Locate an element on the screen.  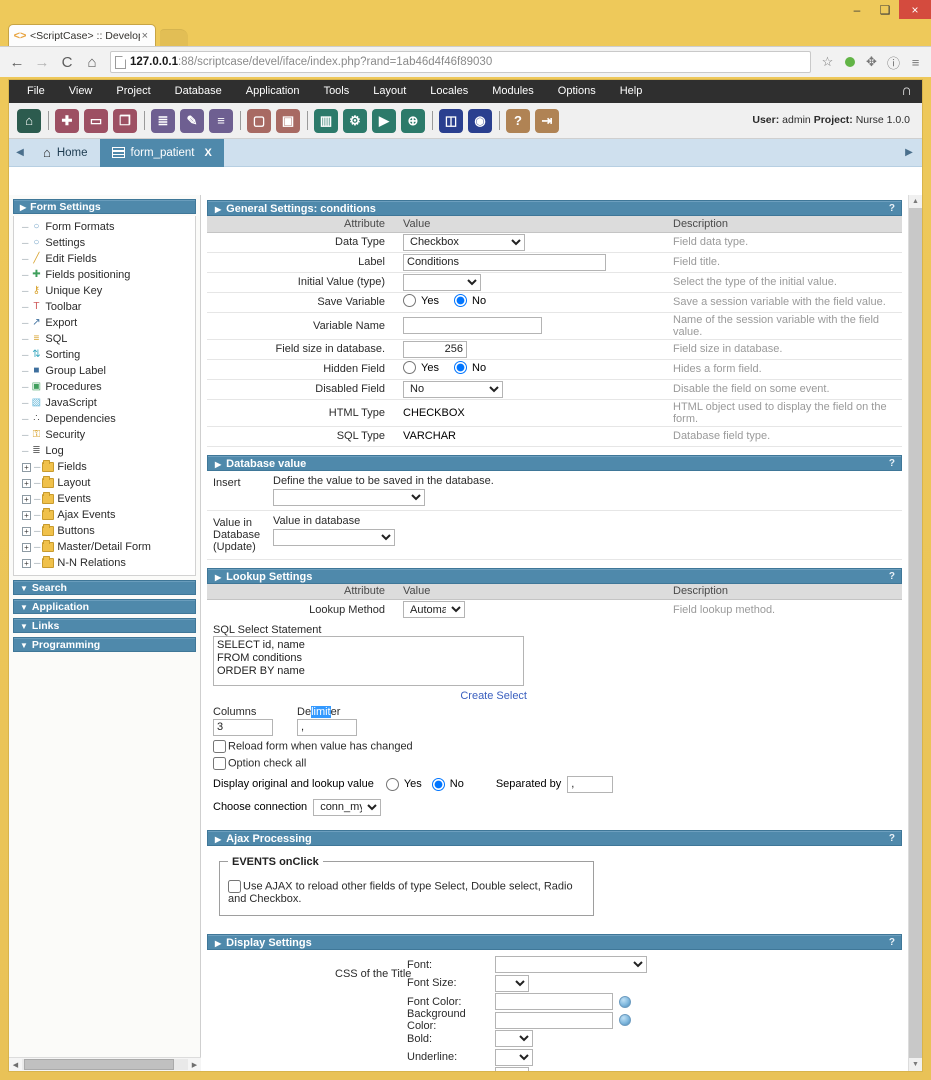
disabled-field-select: No is located at coordinates (453, 389).